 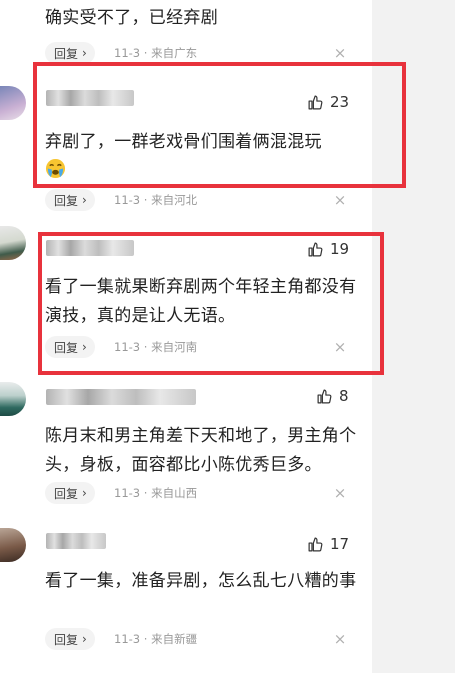 I want to click on like-button: 8, so click(x=332, y=396).